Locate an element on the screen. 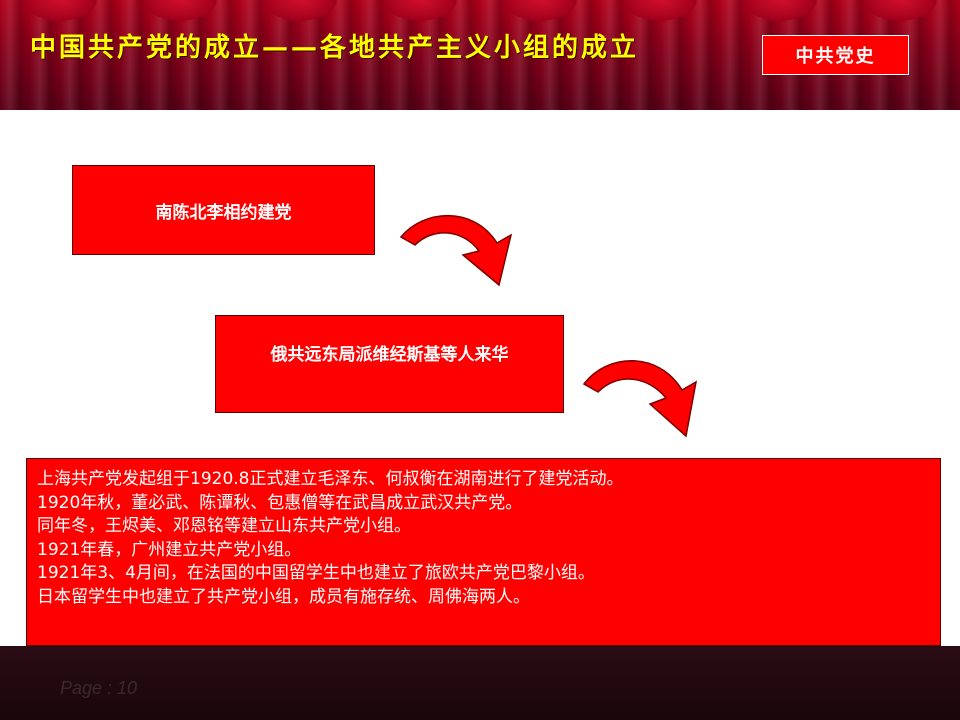 Image resolution: width=960 pixels, height=720 pixels. footer-bar is located at coordinates (480, 683).